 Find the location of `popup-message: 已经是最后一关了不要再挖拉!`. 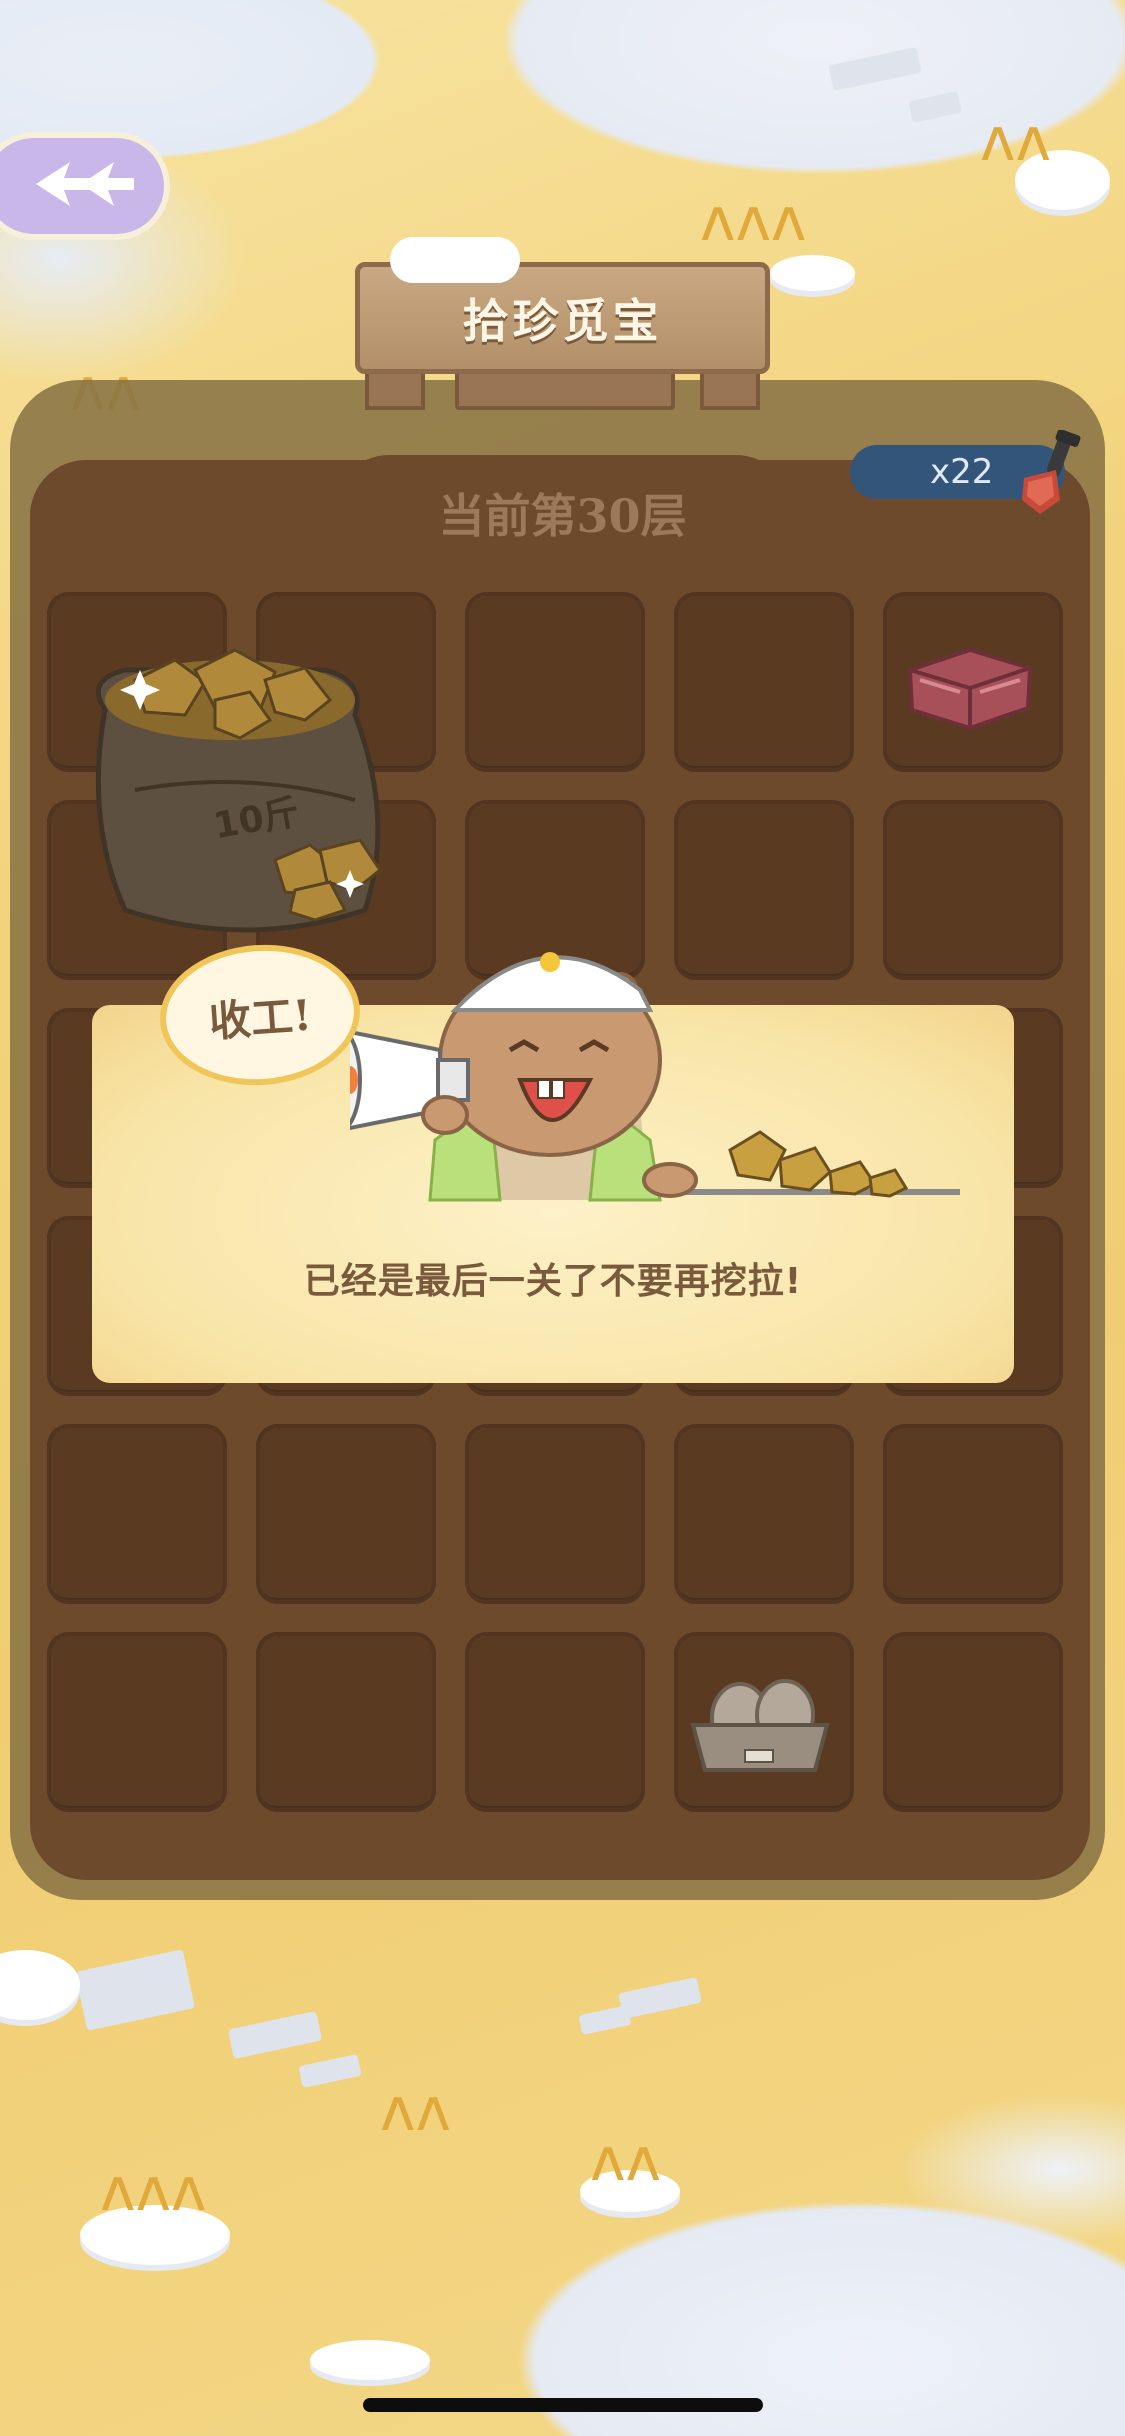

popup-message: 已经是最后一关了不要再挖拉! is located at coordinates (553, 1281).